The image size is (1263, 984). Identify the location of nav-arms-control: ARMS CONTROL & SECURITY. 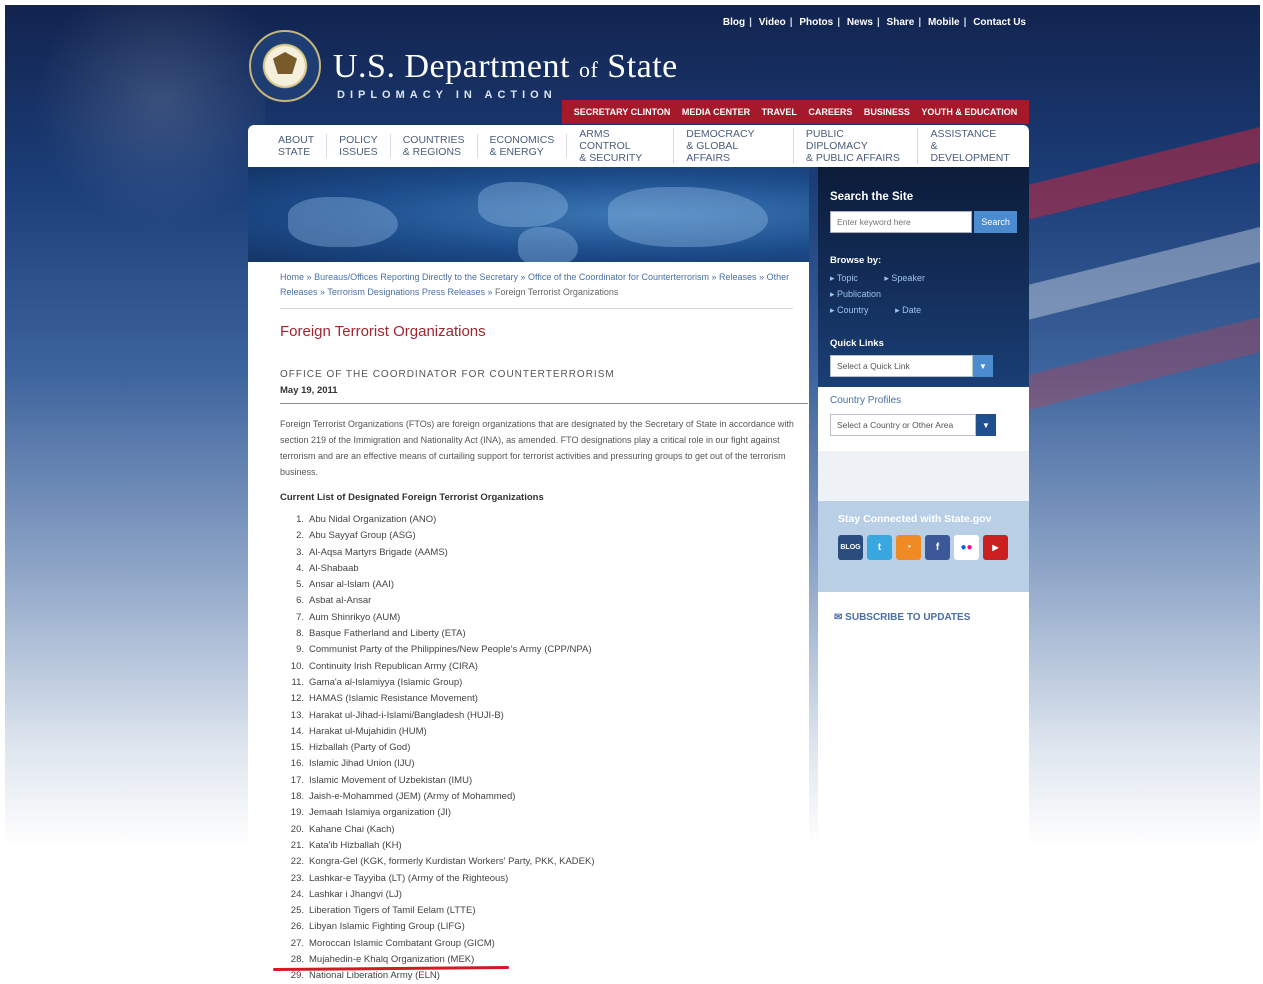
(621, 146).